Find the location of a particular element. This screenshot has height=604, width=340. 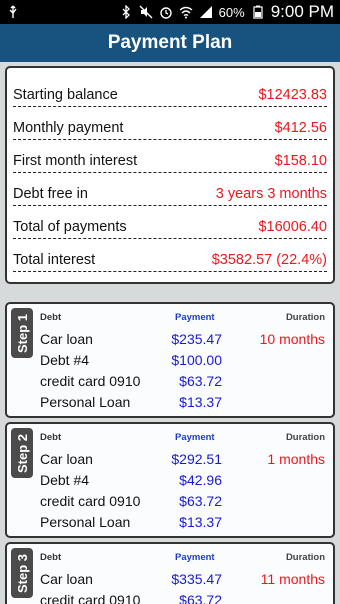

debt-row: Car loan $235.47 10 months is located at coordinates (182, 338).